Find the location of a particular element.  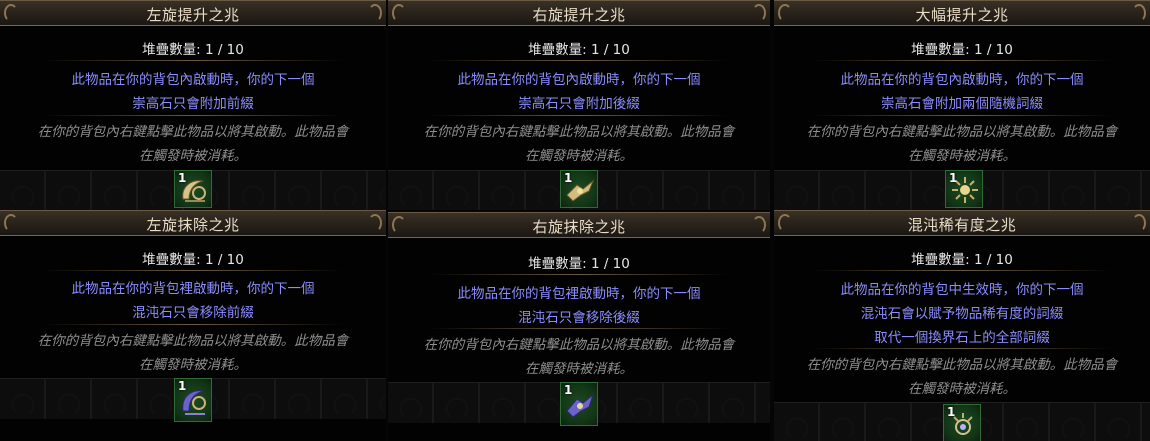

description-line: 此物品在你的背包中生效時，你的下一個 is located at coordinates (962, 290).